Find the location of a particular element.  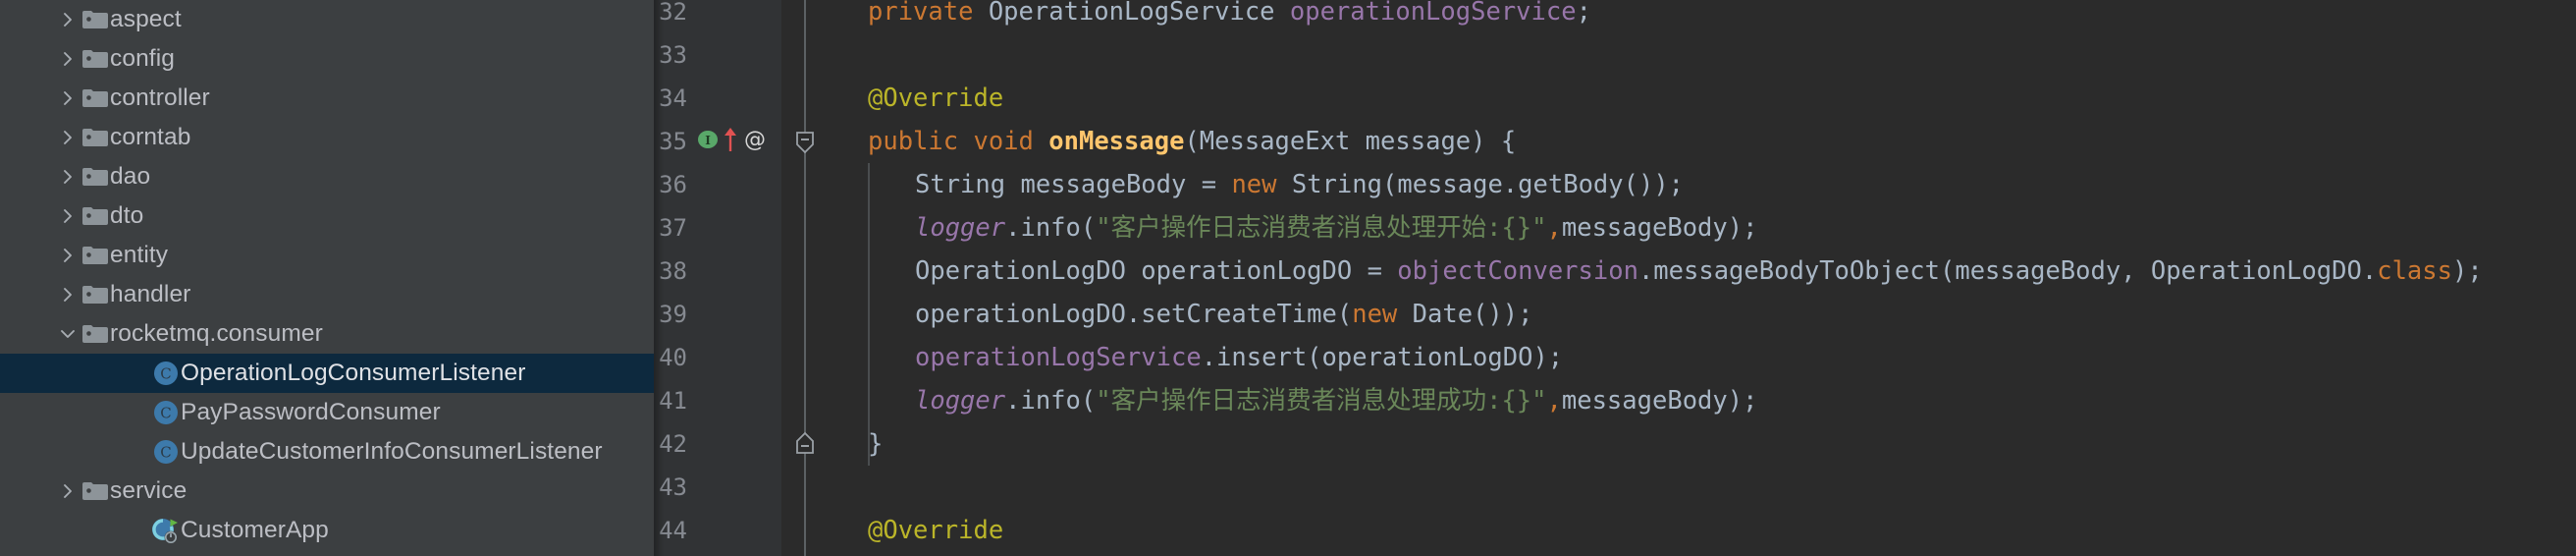

fold-collapse-end-icon is located at coordinates (805, 446).